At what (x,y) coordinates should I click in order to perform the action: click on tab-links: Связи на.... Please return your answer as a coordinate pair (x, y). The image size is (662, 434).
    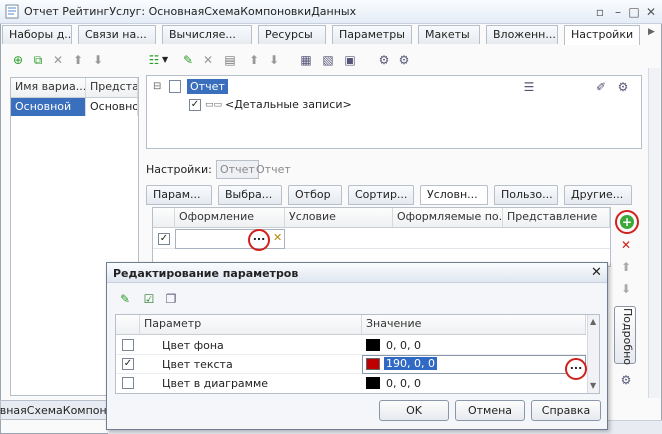
    Looking at the image, I should click on (117, 34).